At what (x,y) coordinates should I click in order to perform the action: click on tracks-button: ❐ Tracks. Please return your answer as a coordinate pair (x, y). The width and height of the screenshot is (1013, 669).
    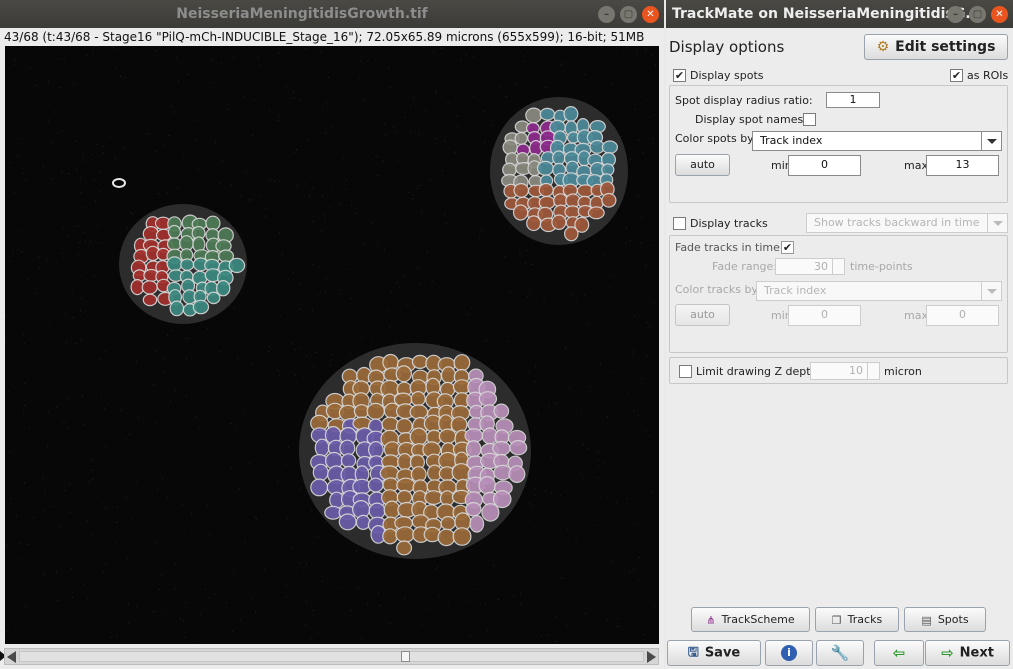
    Looking at the image, I should click on (857, 619).